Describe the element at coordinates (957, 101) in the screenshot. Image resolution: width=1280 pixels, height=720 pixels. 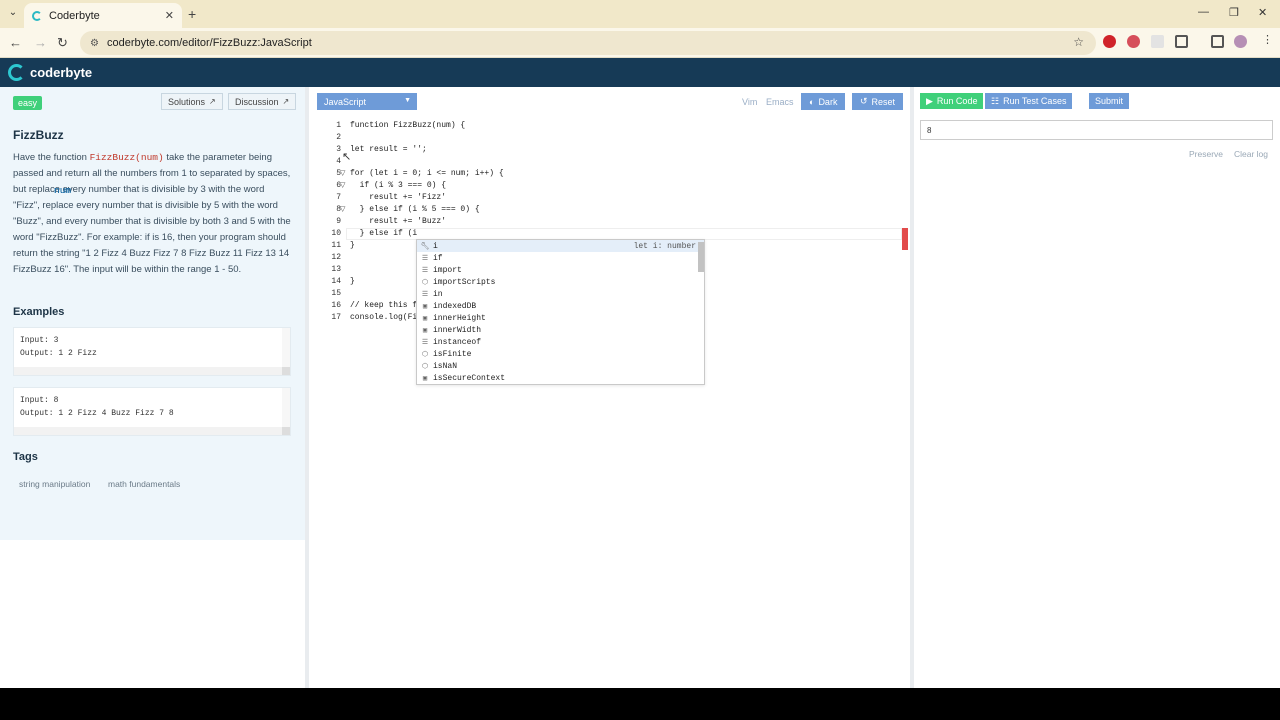
I see `run-code-label: Run Code` at that location.